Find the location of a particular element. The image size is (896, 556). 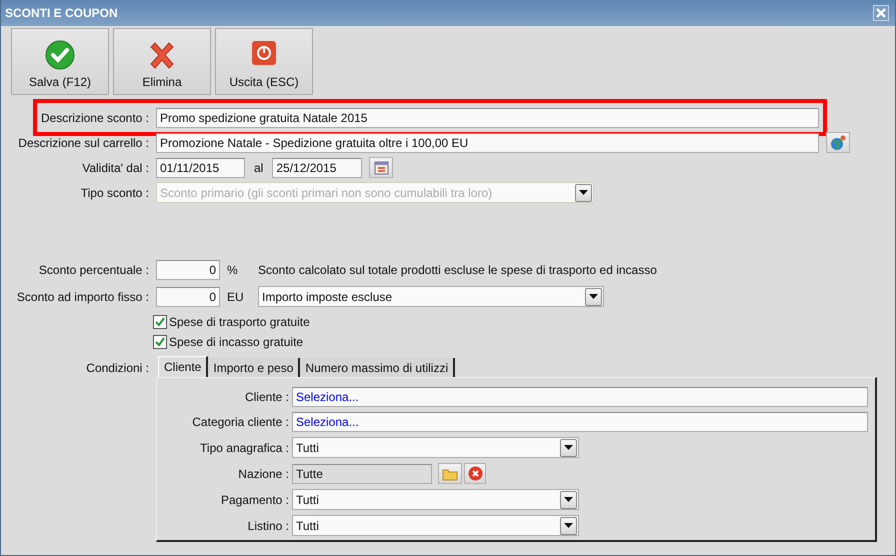

input-field: Promozione Natale - Spedizione gratuita oltre i 100,00 EU is located at coordinates (487, 142).